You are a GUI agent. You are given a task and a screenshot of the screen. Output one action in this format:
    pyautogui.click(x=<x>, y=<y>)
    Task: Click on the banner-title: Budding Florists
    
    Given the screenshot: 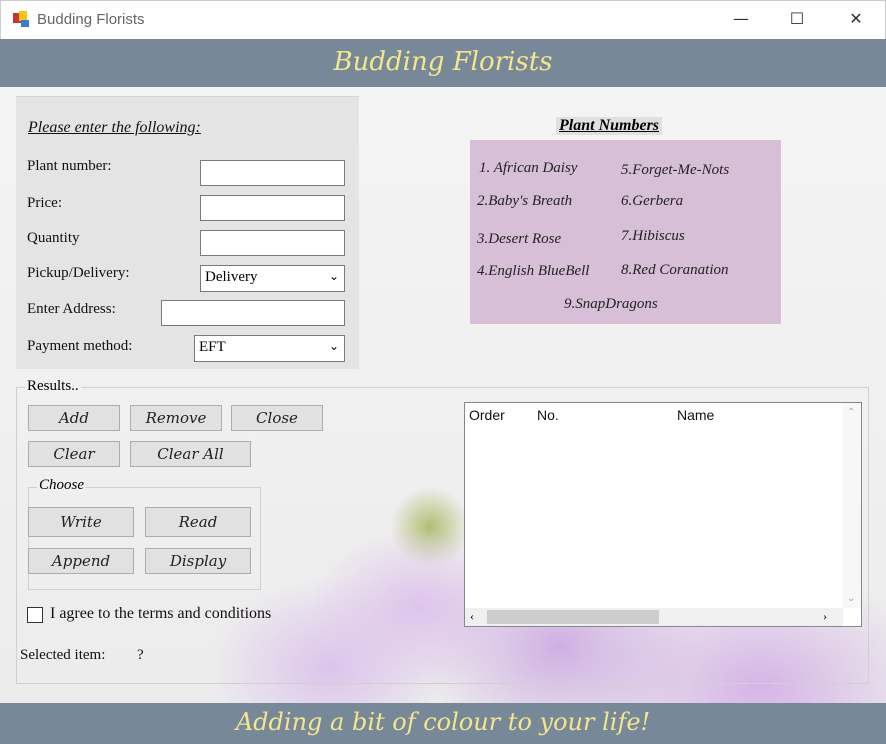 What is the action you would take?
    pyautogui.click(x=443, y=62)
    